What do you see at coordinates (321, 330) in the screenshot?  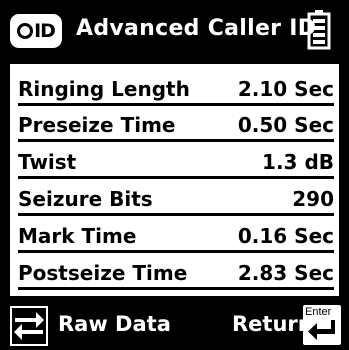 I see `return-arrow-icon` at bounding box center [321, 330].